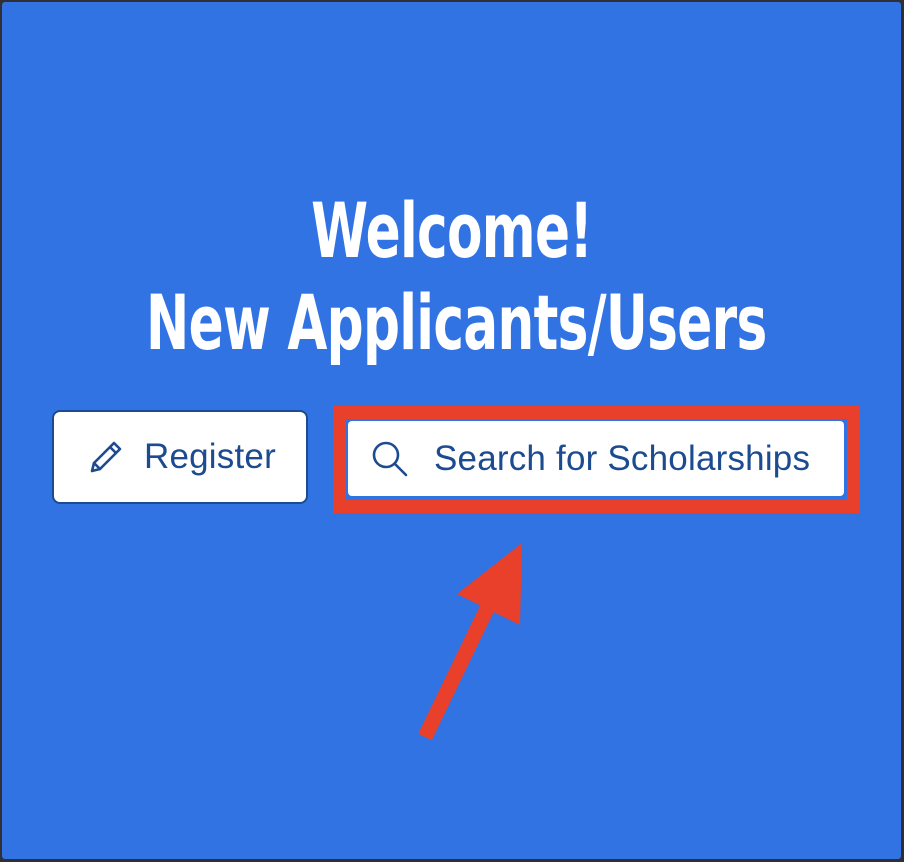 The height and width of the screenshot is (862, 904). Describe the element at coordinates (456, 322) in the screenshot. I see `welcome-subtitle: New Applicants/Users` at that location.